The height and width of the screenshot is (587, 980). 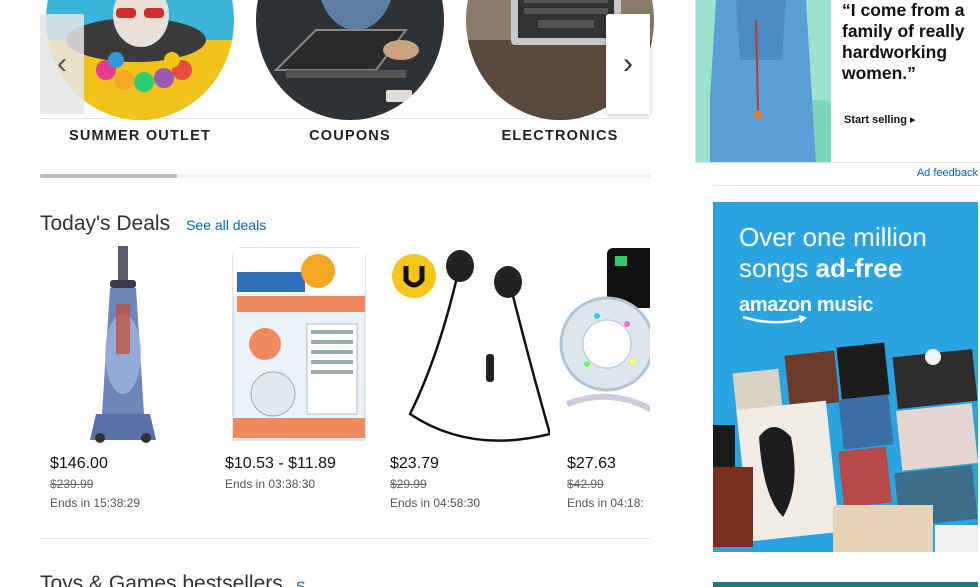 I want to click on deal-timer: Ends in 03:38:30, so click(x=270, y=484).